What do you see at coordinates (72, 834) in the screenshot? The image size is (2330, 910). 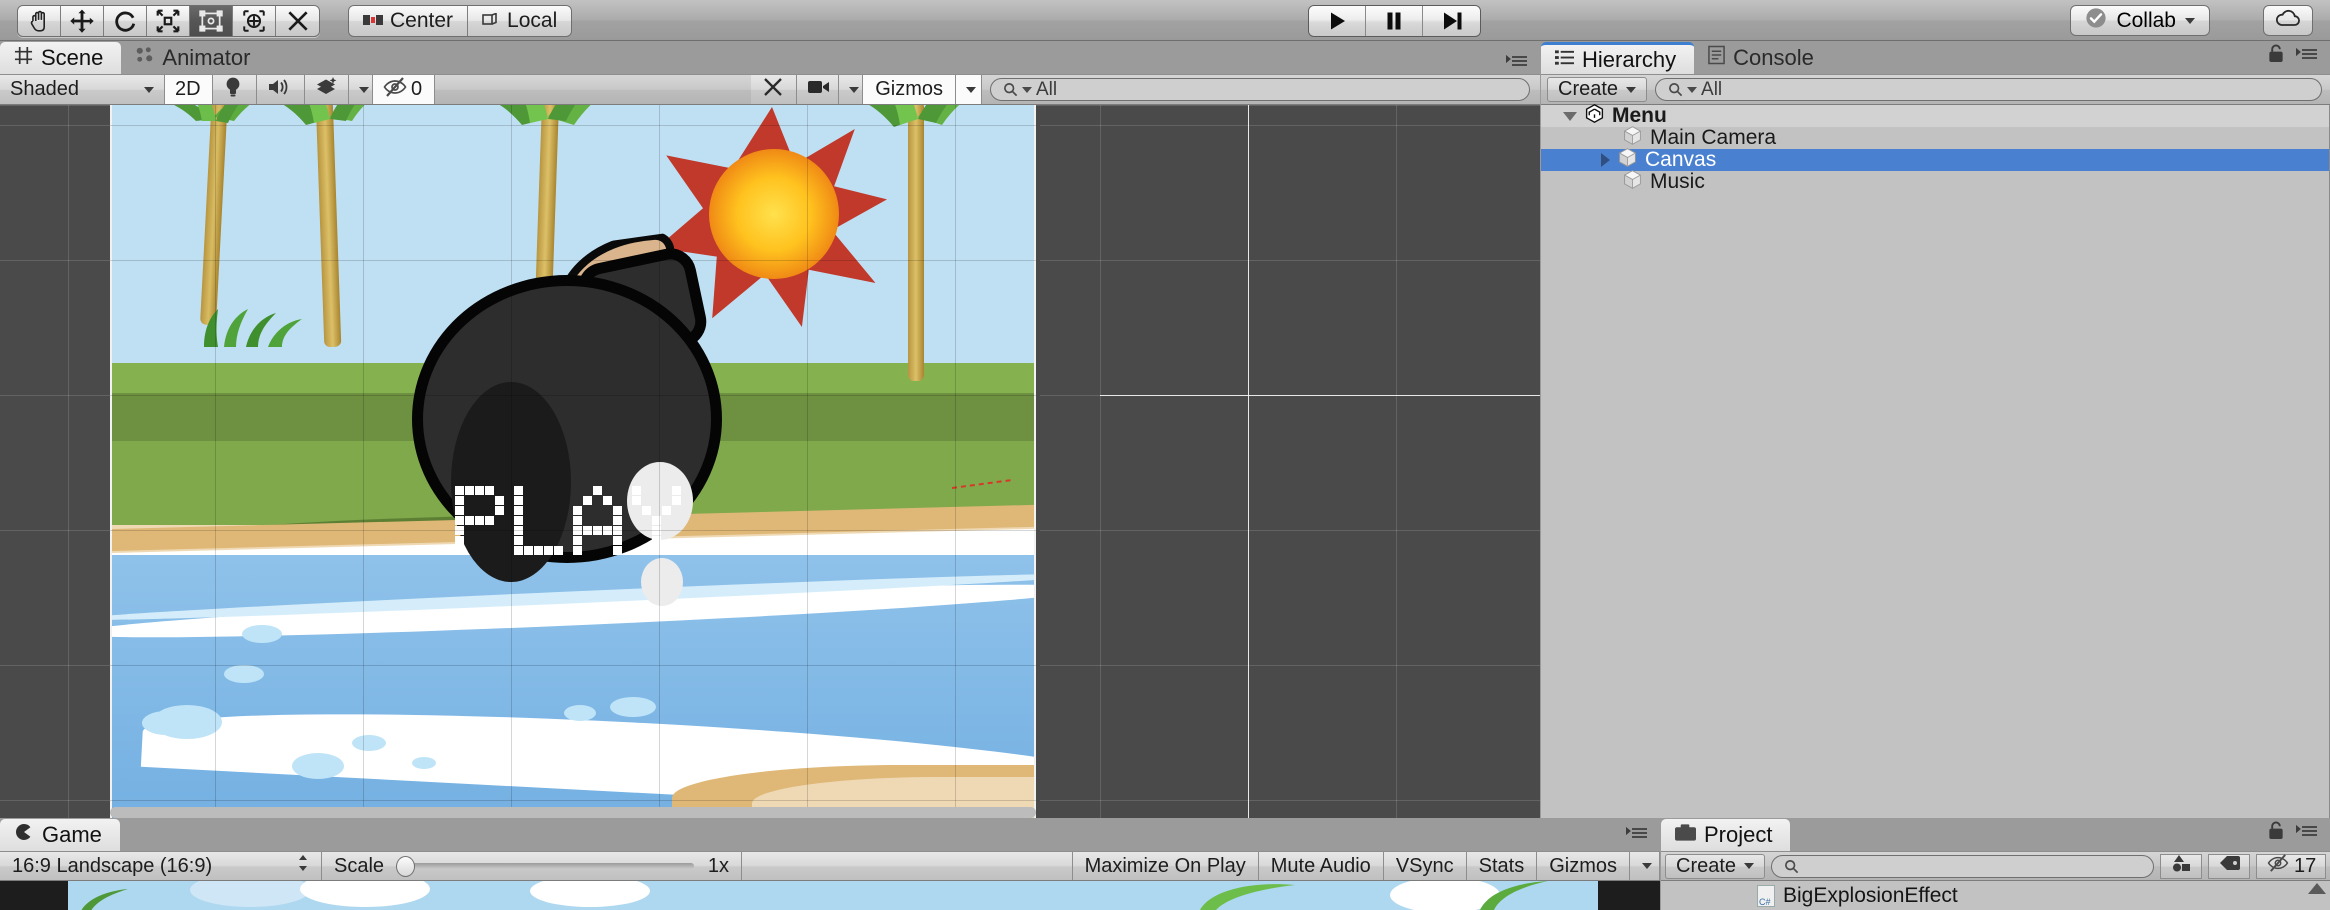 I see `tab-game-label: Game` at bounding box center [72, 834].